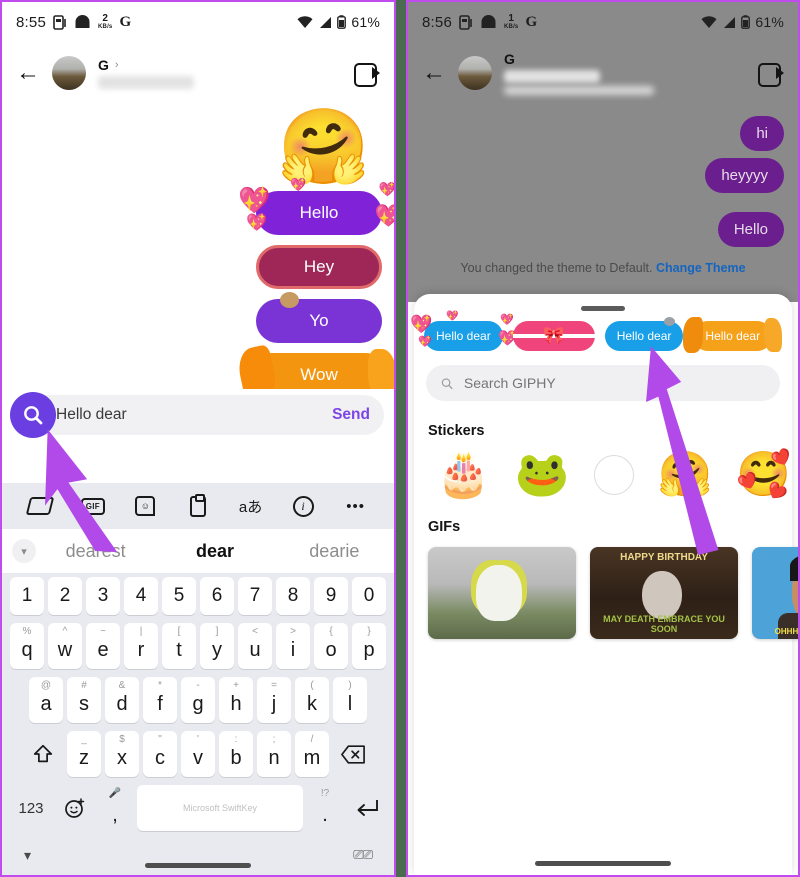 The width and height of the screenshot is (800, 877). Describe the element at coordinates (141, 596) in the screenshot. I see `key-4: 4` at that location.